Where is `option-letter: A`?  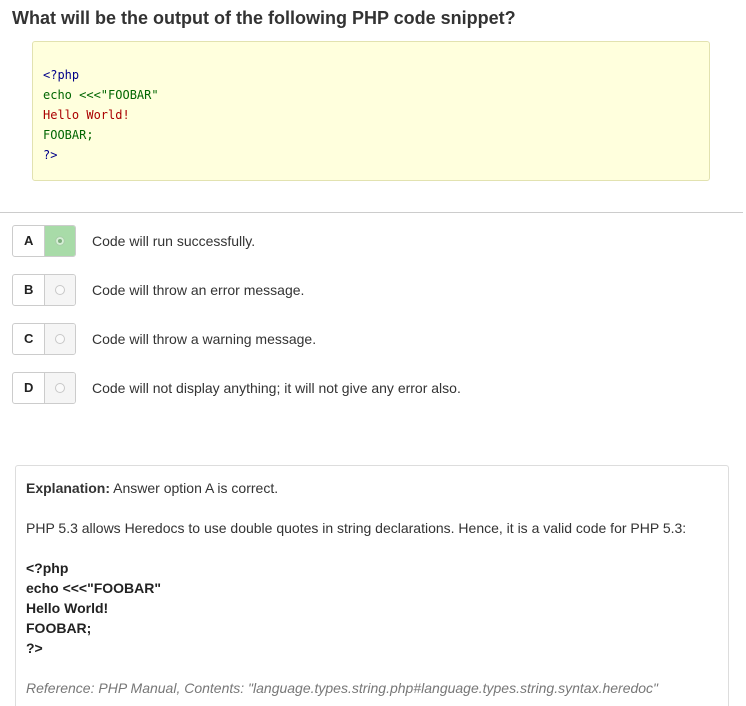
option-letter: A is located at coordinates (29, 241).